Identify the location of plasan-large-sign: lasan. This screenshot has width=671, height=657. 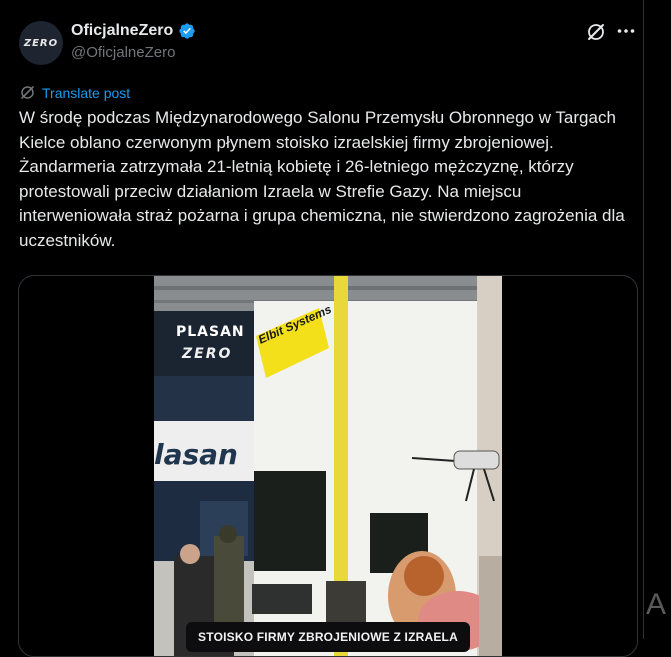
(196, 454).